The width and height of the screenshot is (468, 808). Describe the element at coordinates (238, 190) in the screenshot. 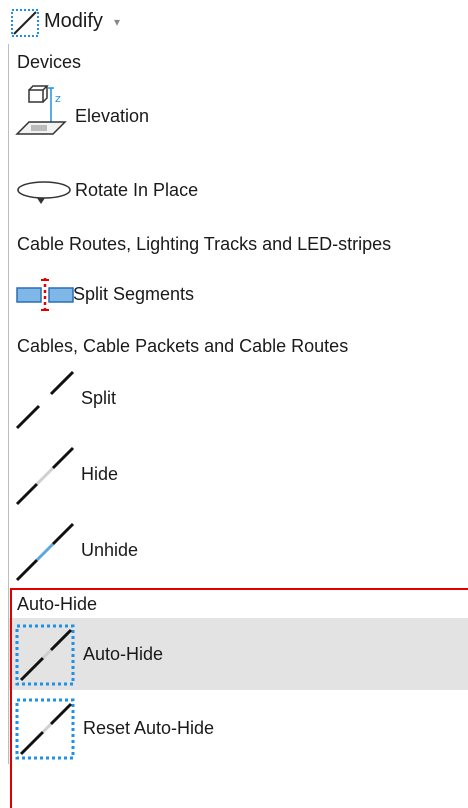

I see `menu-item-rotate-in-place: Rotate In Place` at that location.